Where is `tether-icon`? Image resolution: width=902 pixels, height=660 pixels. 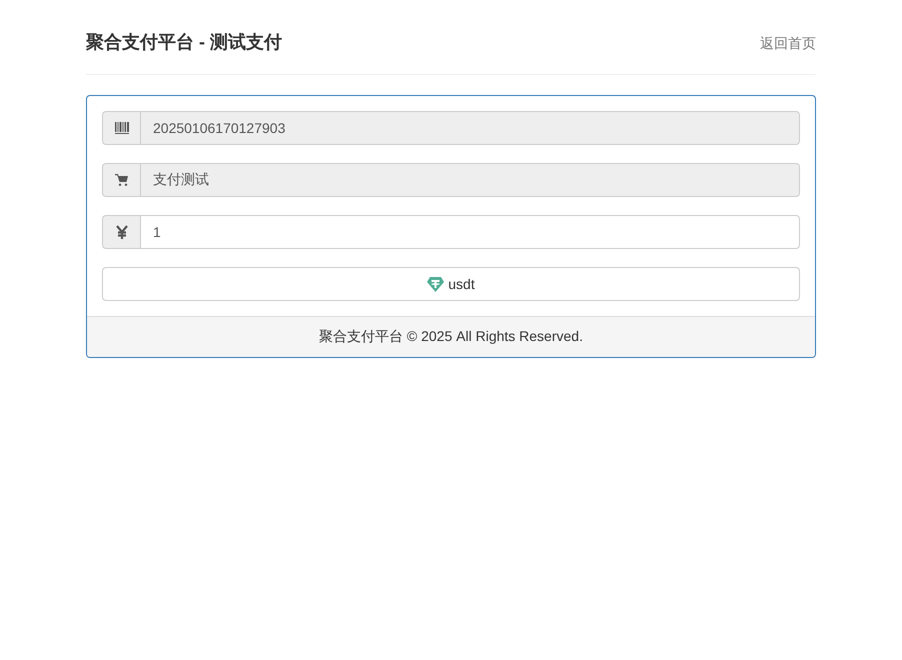
tether-icon is located at coordinates (435, 284).